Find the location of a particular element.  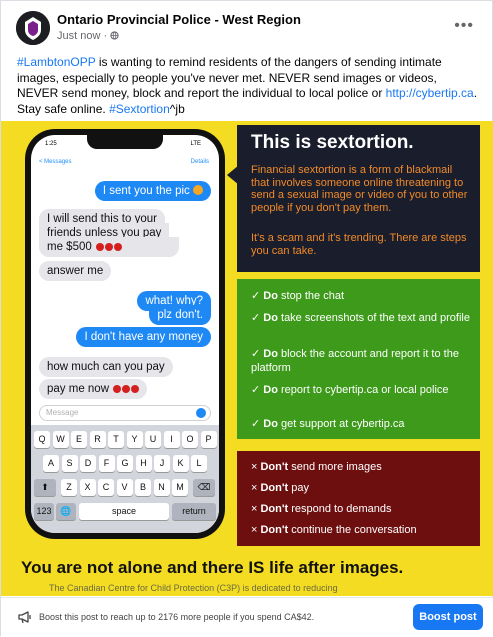

dont-text: respond to demands is located at coordinates (340, 509).